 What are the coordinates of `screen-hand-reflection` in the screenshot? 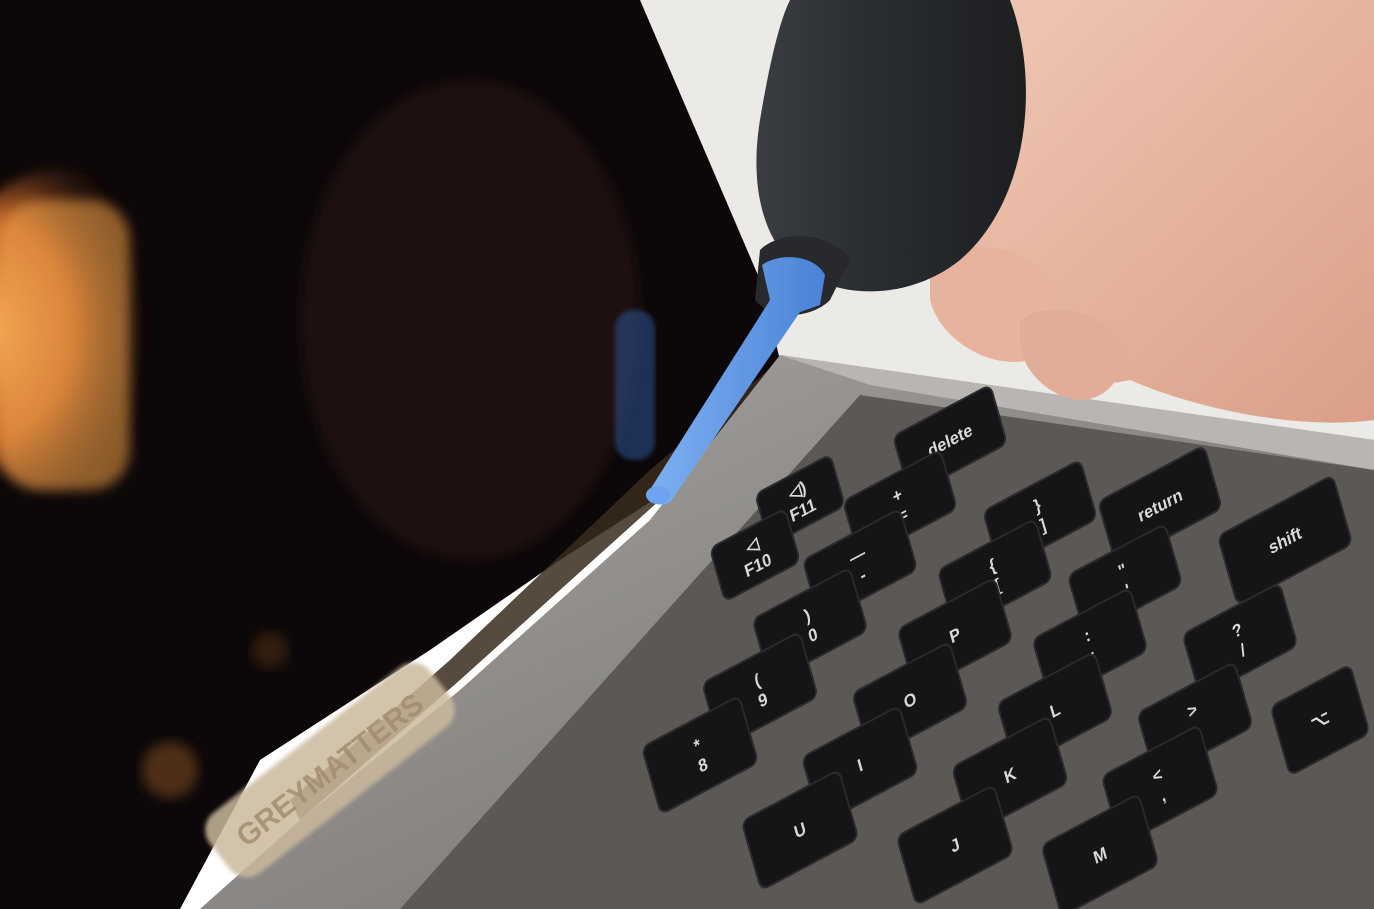 It's located at (470, 320).